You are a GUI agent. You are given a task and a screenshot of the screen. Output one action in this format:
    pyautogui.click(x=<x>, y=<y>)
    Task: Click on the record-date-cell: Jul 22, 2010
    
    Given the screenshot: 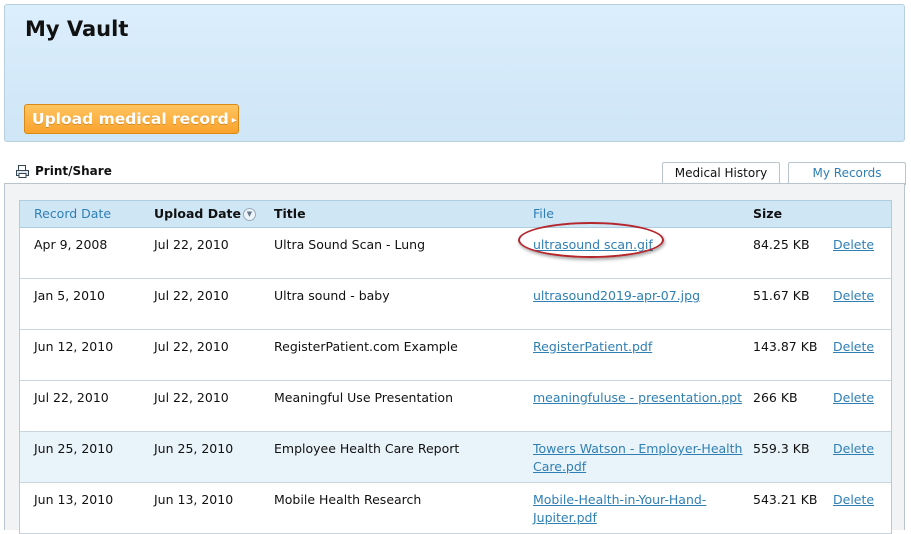 What is the action you would take?
    pyautogui.click(x=71, y=397)
    